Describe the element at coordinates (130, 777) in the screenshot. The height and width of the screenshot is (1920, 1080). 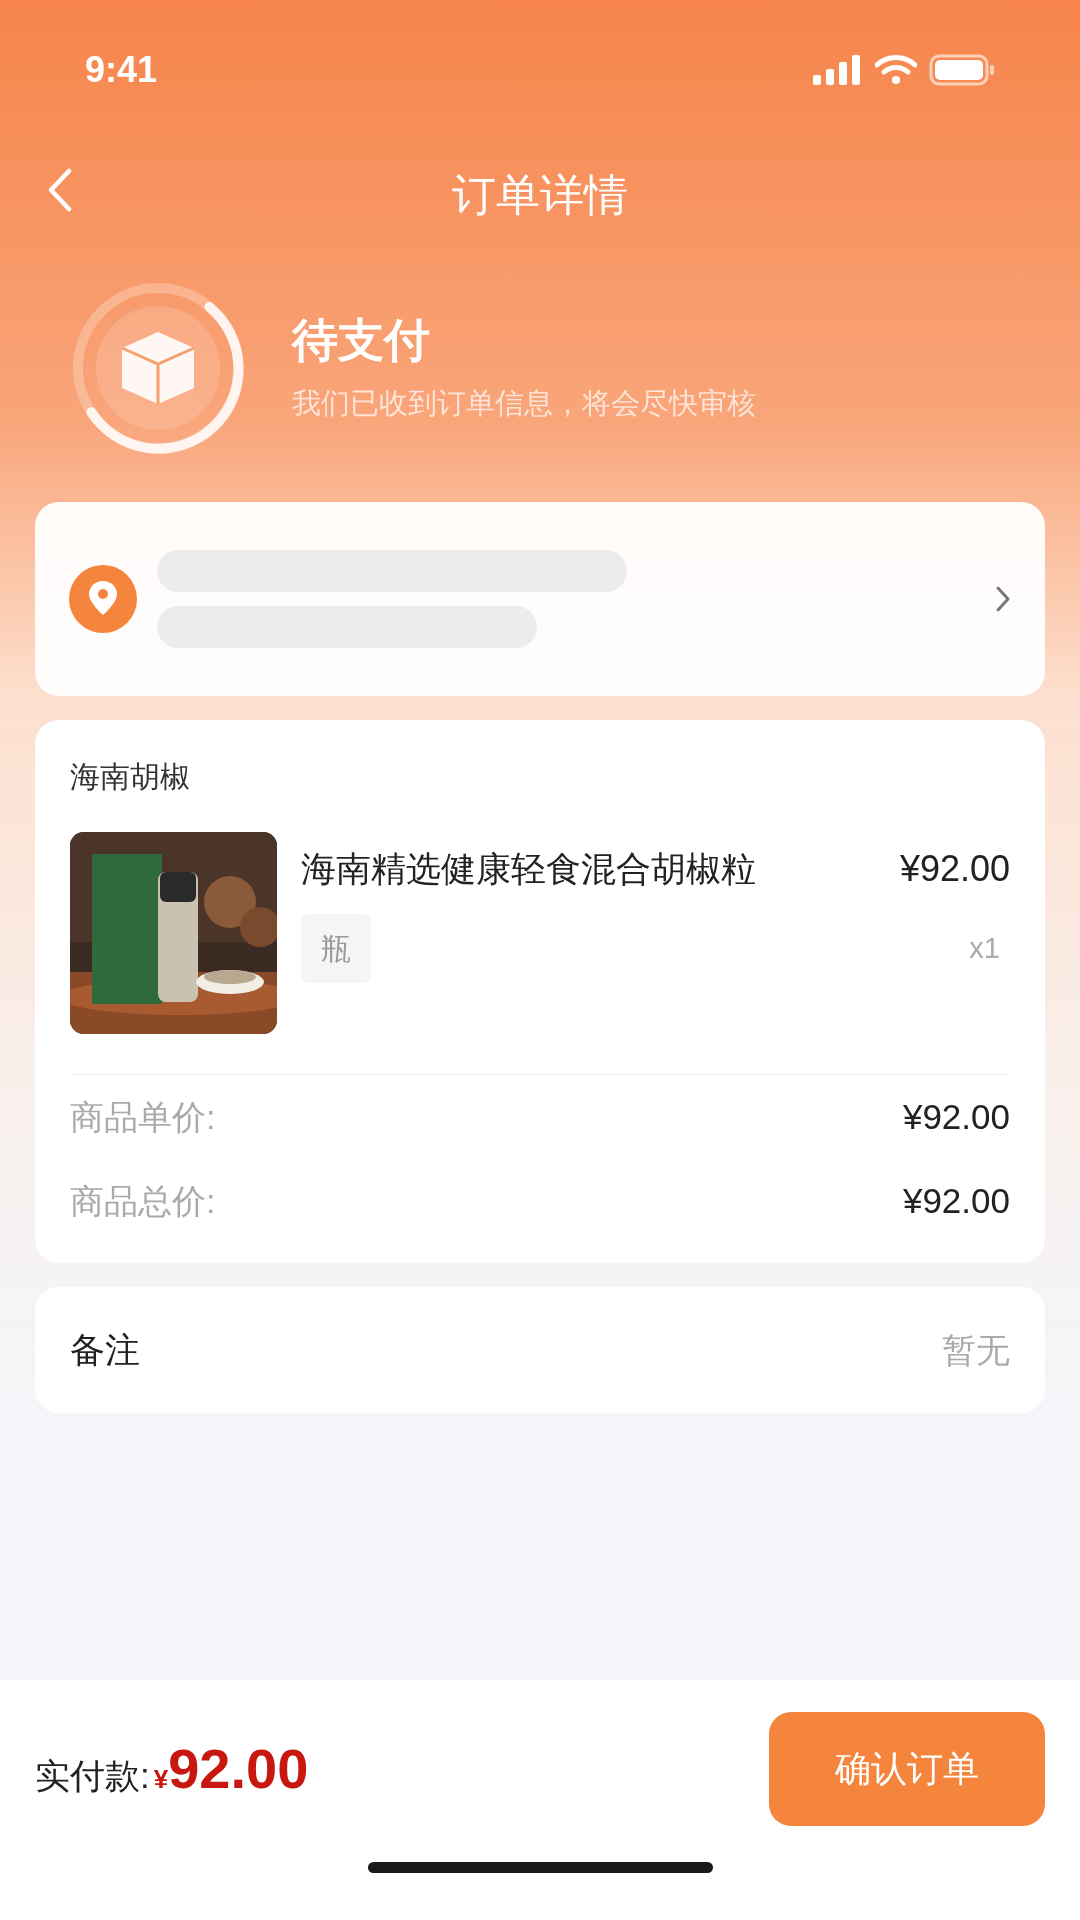
I see `shop-name: 海南胡椒` at that location.